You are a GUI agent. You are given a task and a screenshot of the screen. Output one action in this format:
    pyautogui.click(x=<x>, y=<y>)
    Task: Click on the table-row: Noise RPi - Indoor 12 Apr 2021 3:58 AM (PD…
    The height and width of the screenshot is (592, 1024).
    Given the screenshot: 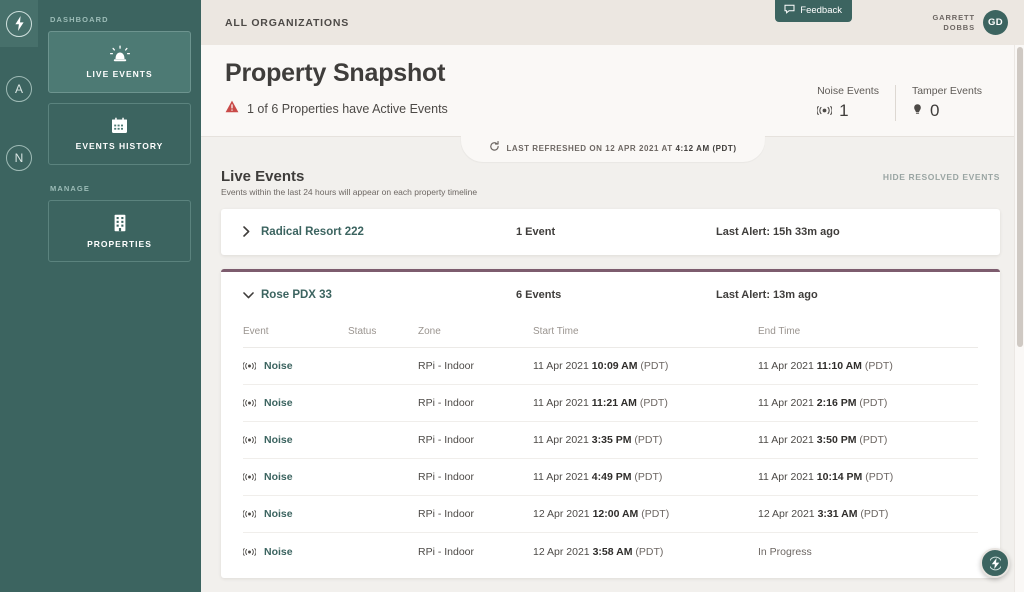 What is the action you would take?
    pyautogui.click(x=610, y=551)
    